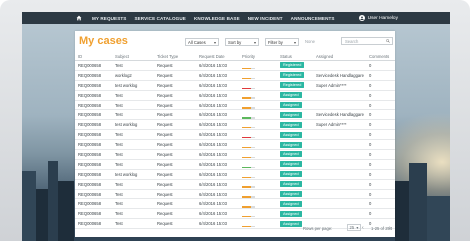 The width and height of the screenshot is (470, 241). What do you see at coordinates (109, 18) in the screenshot?
I see `nav-my-requests: MY REQUESTS` at bounding box center [109, 18].